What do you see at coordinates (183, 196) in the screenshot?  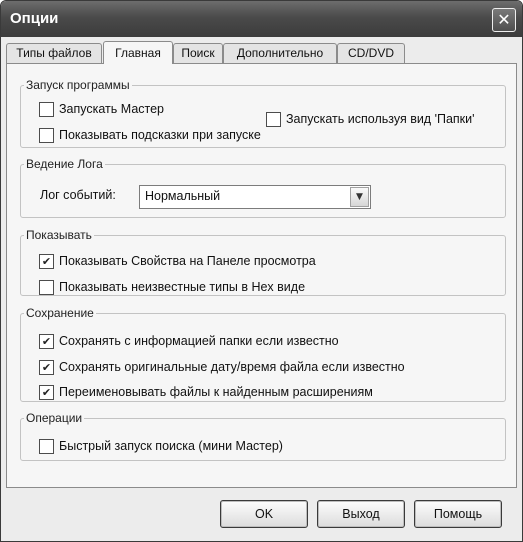 I see `event-log-value: Нормальный` at bounding box center [183, 196].